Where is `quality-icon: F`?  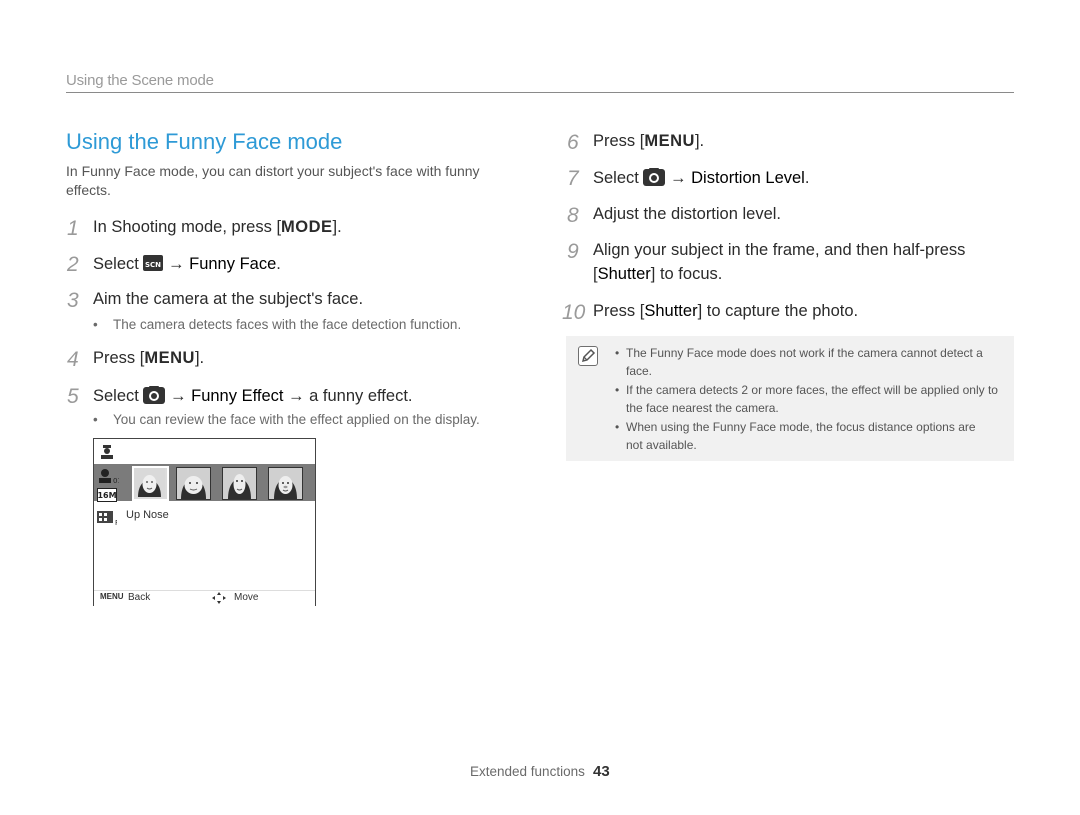
quality-icon: F is located at coordinates (108, 519).